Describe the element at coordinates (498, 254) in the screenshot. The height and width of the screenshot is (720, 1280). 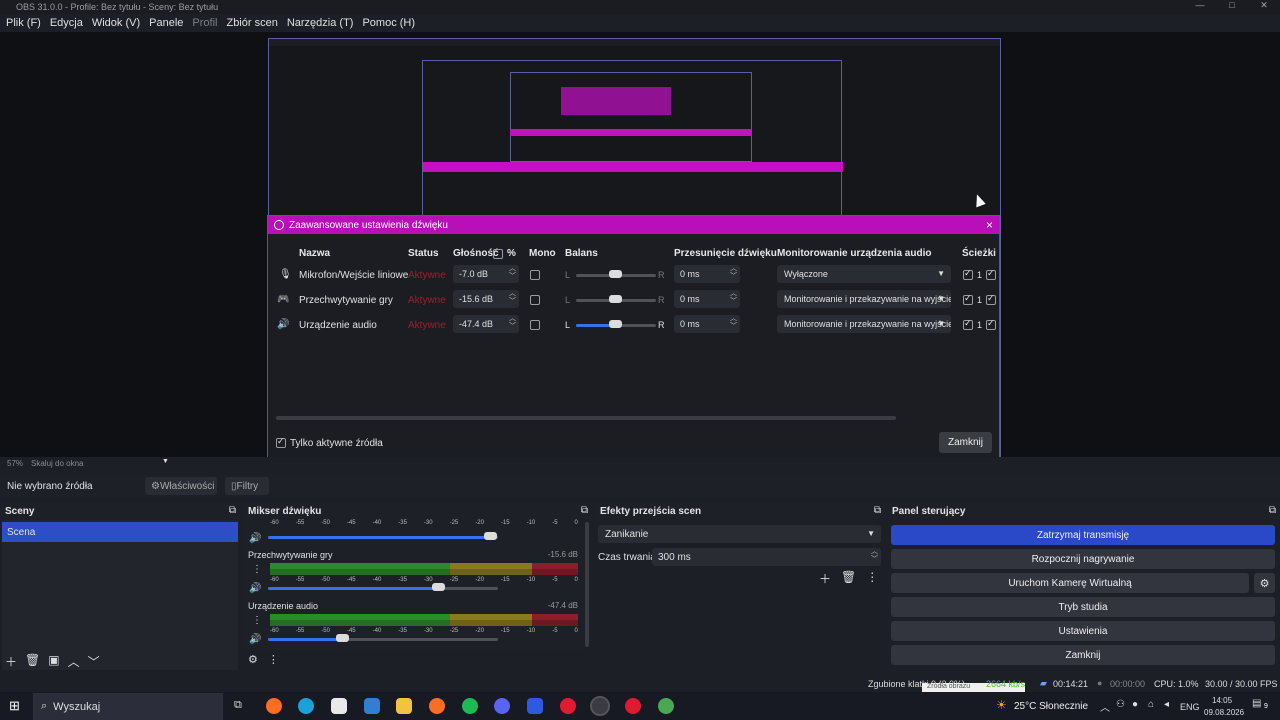
I see `volume-percent-checkbox` at that location.